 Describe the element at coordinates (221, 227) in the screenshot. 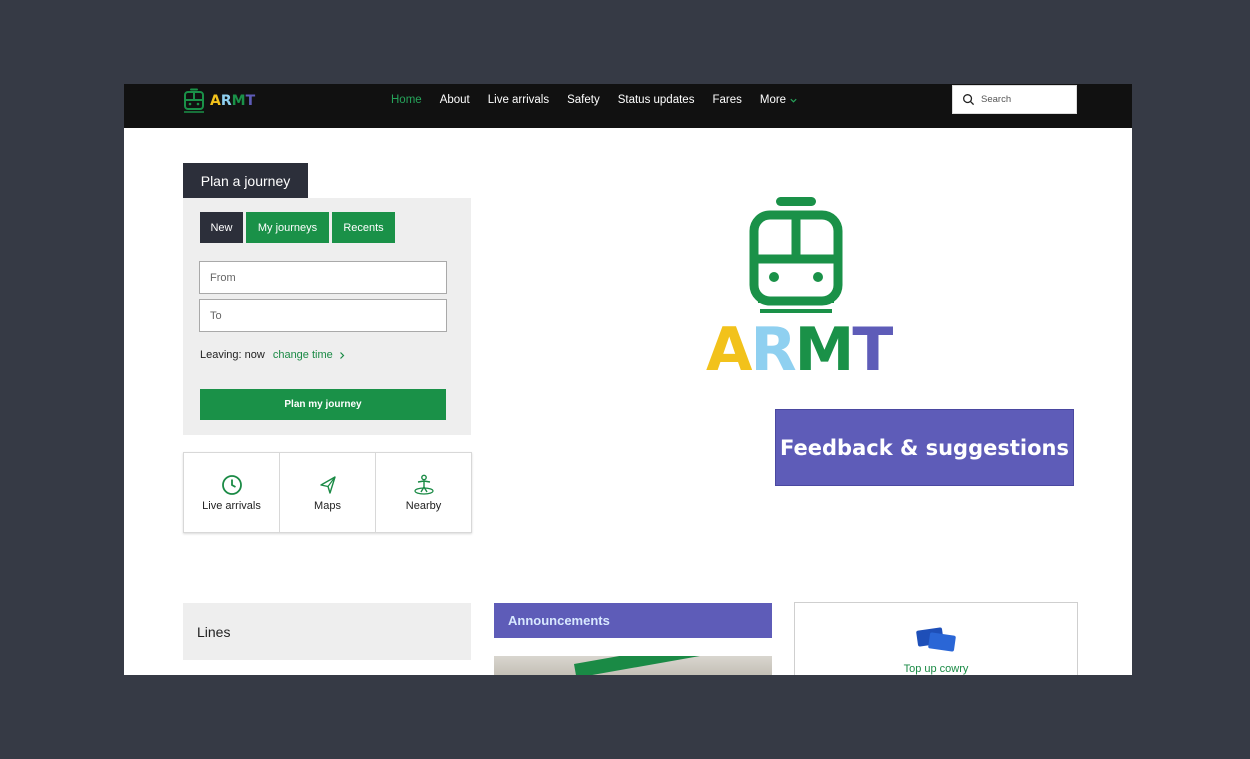

I see `tab-new: New` at that location.